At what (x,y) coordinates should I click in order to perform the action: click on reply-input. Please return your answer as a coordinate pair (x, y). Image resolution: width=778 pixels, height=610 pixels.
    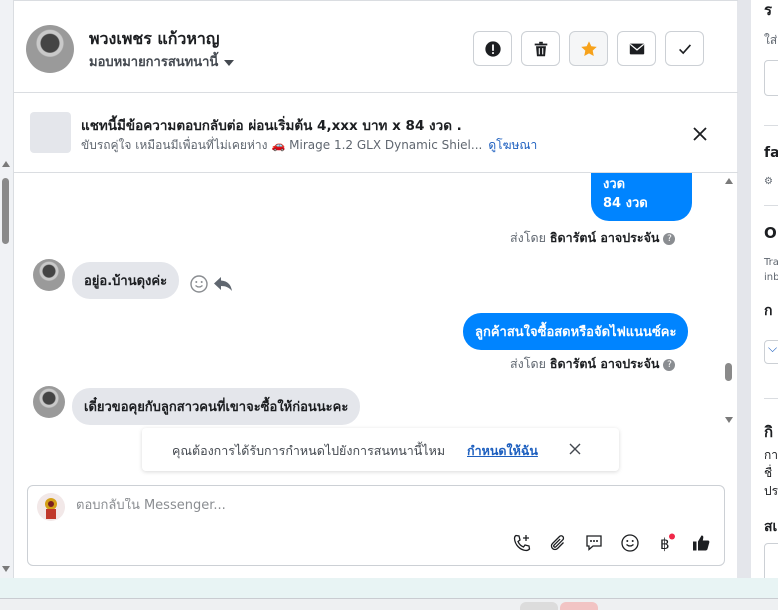
    Looking at the image, I should click on (376, 505).